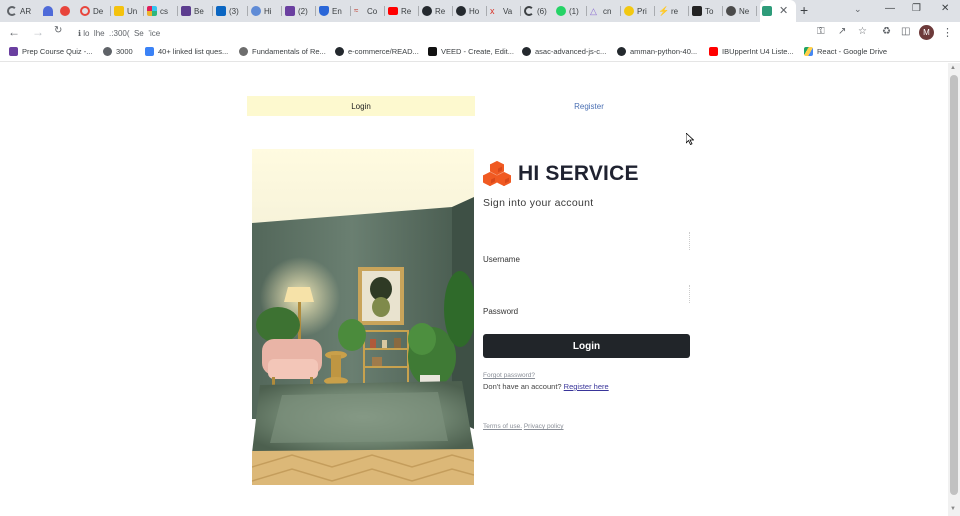 This screenshot has height=516, width=960. I want to click on privacy-link: Privacy policy, so click(544, 426).